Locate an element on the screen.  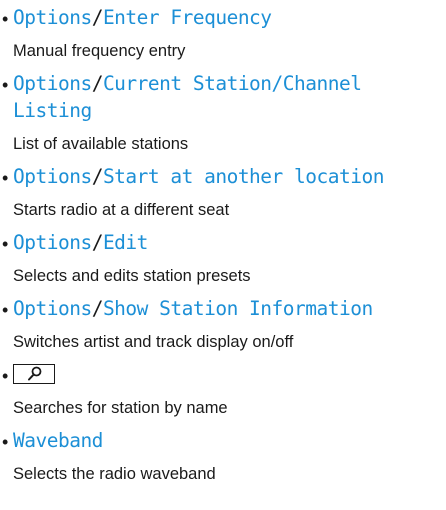
menu-link-start-another-location: Start at another location is located at coordinates (244, 176).